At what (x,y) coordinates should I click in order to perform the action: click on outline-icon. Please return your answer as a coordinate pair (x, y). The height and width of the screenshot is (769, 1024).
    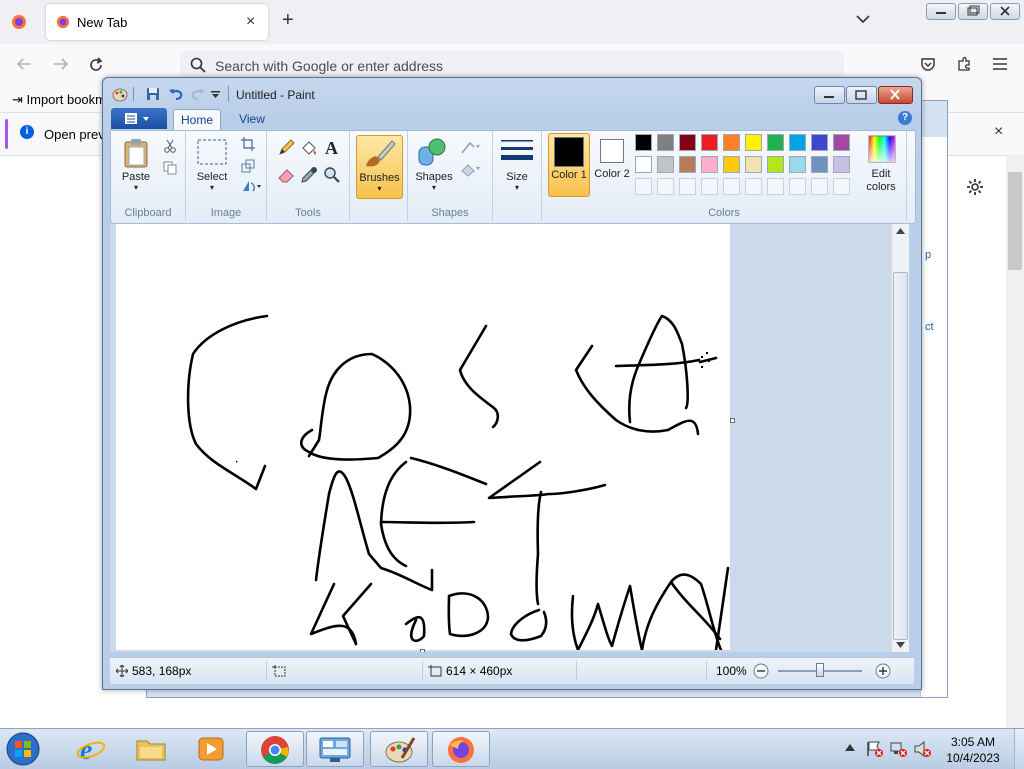
    Looking at the image, I should click on (471, 147).